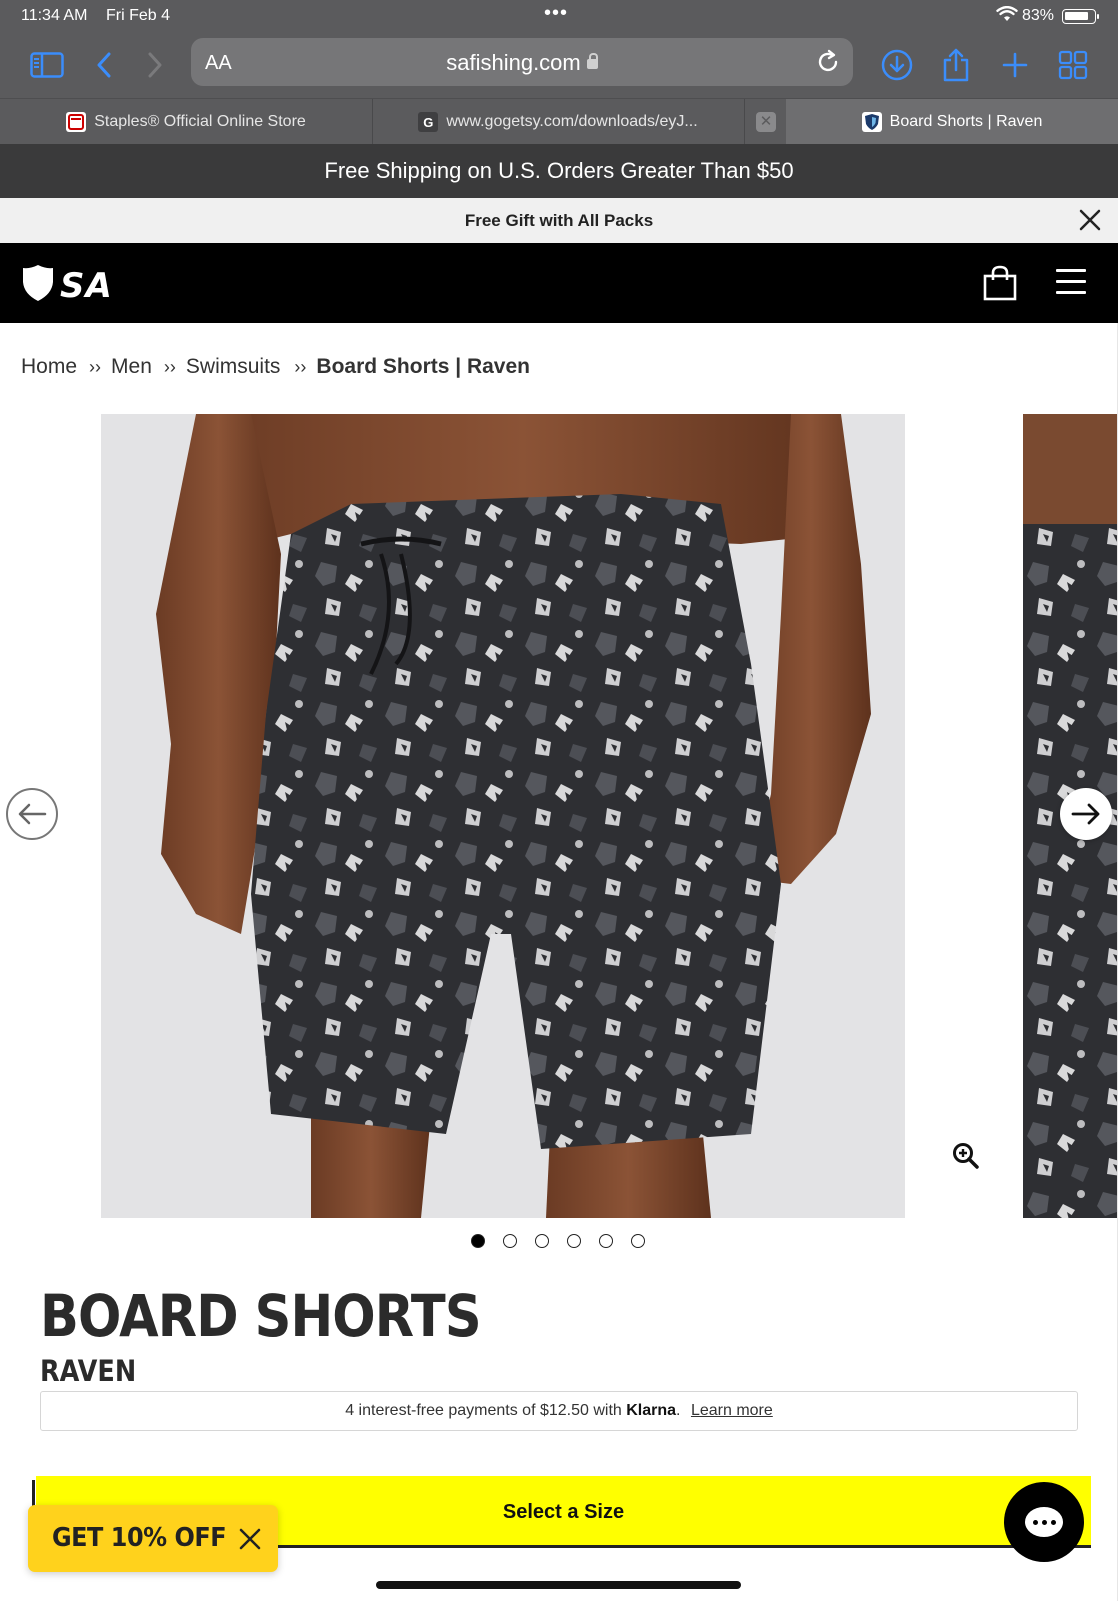 This screenshot has height=1601, width=1118. Describe the element at coordinates (1007, 13) in the screenshot. I see `wifi-icon` at that location.